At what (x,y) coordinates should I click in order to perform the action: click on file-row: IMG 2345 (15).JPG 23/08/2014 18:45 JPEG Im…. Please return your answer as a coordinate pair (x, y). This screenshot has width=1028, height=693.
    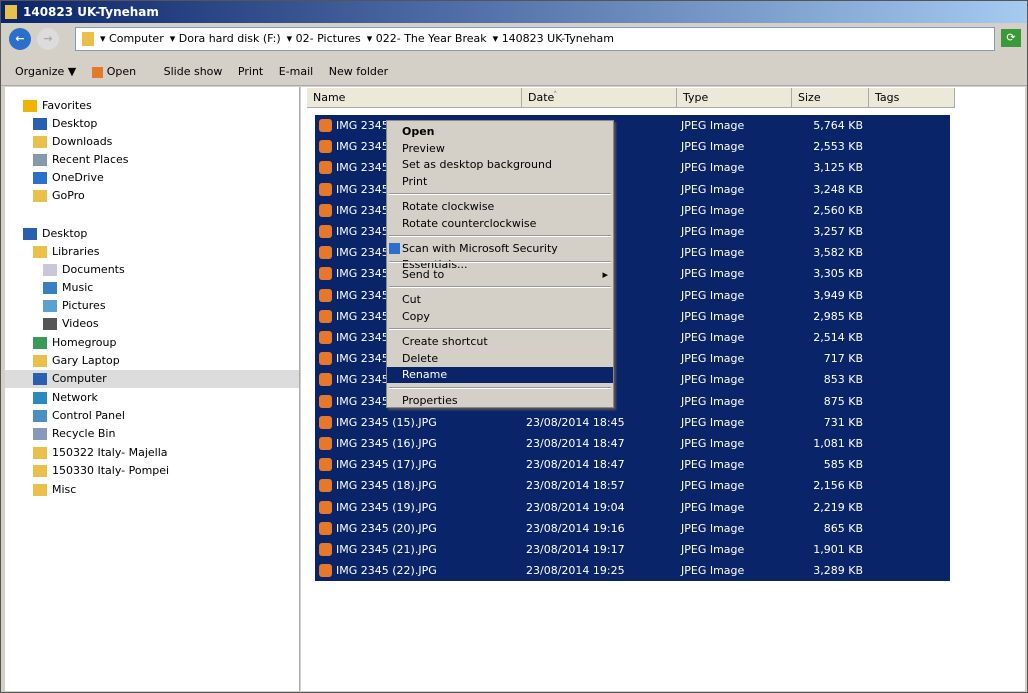
    Looking at the image, I should click on (632, 422).